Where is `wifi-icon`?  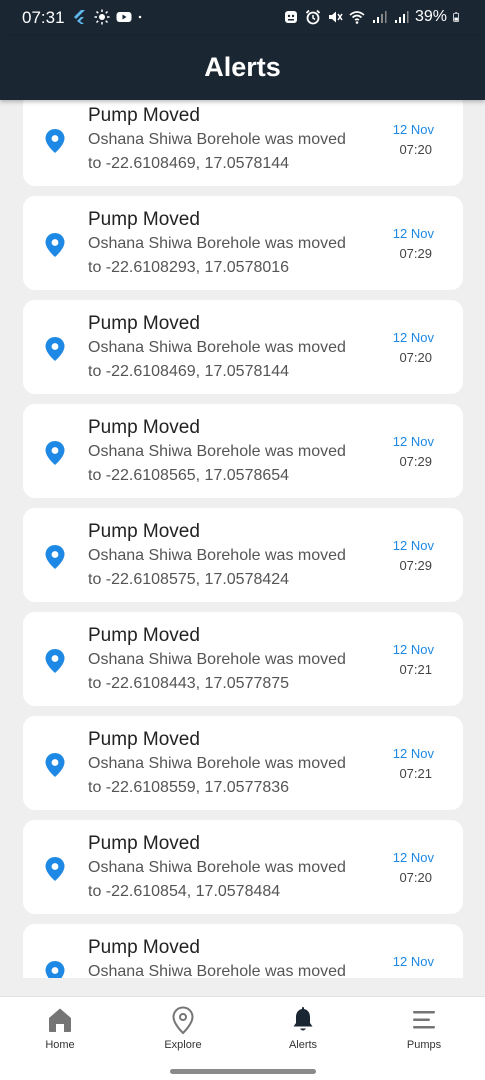 wifi-icon is located at coordinates (357, 17).